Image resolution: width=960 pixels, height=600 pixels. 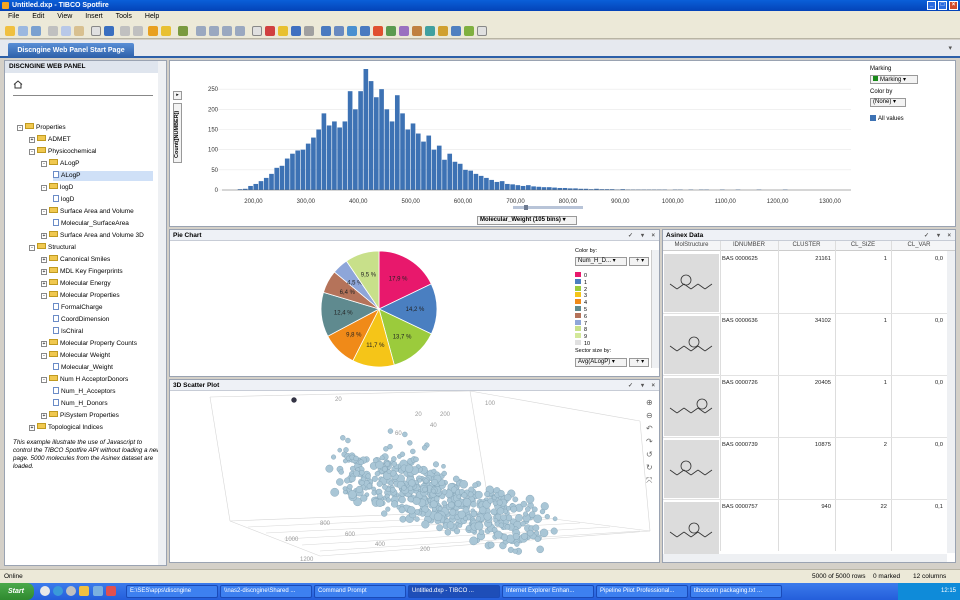 What do you see at coordinates (84, 380) in the screenshot?
I see `tree-folder: - Num H AcceptorDonors` at bounding box center [84, 380].